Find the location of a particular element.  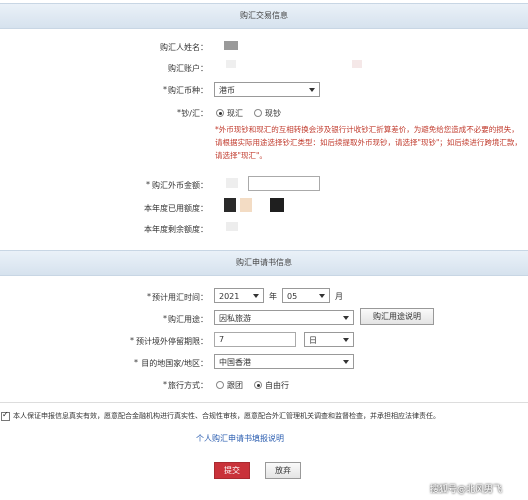

filling-guide-link: 个人购汇申请书填报说明 is located at coordinates (240, 438).